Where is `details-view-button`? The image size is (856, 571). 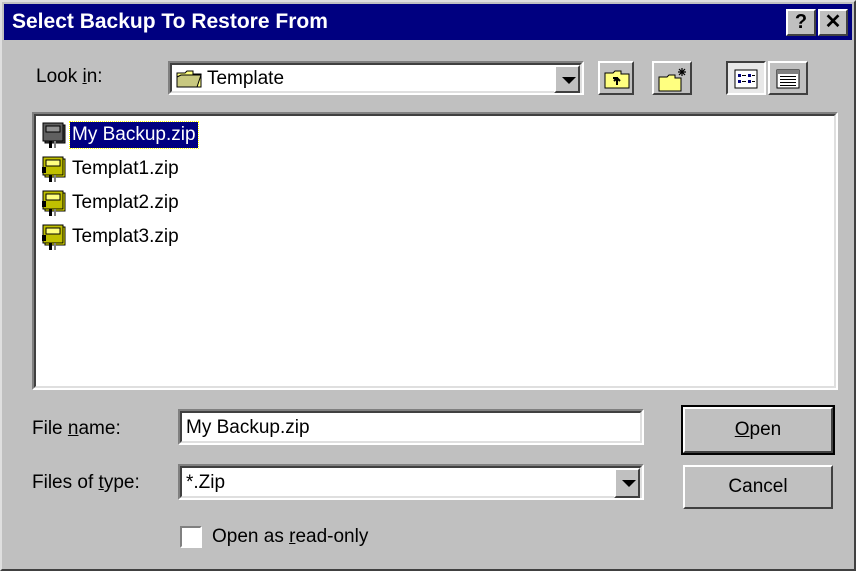 details-view-button is located at coordinates (788, 78).